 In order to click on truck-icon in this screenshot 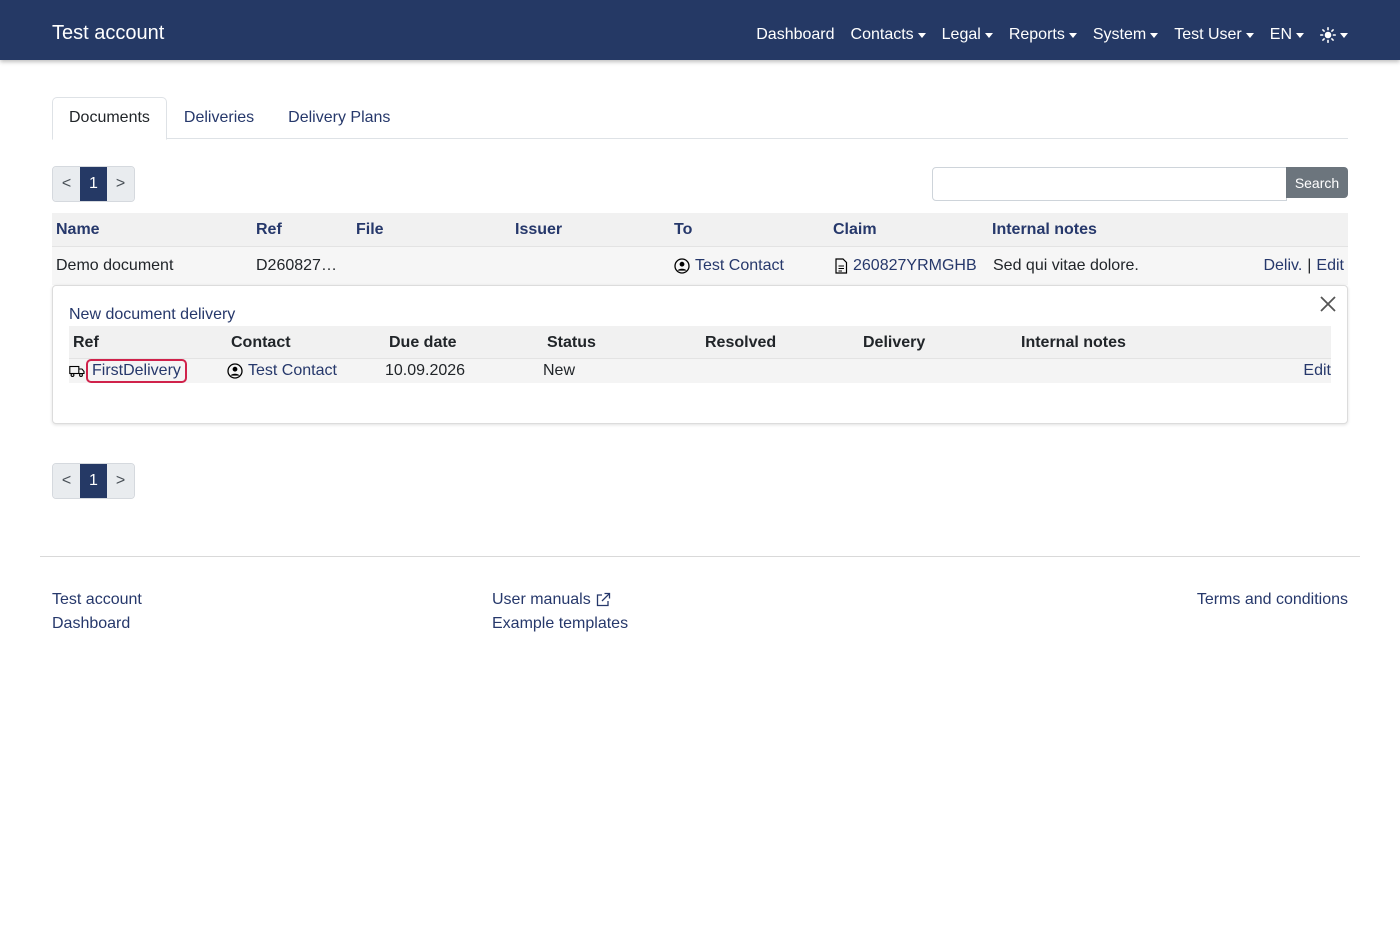, I will do `click(77, 371)`.